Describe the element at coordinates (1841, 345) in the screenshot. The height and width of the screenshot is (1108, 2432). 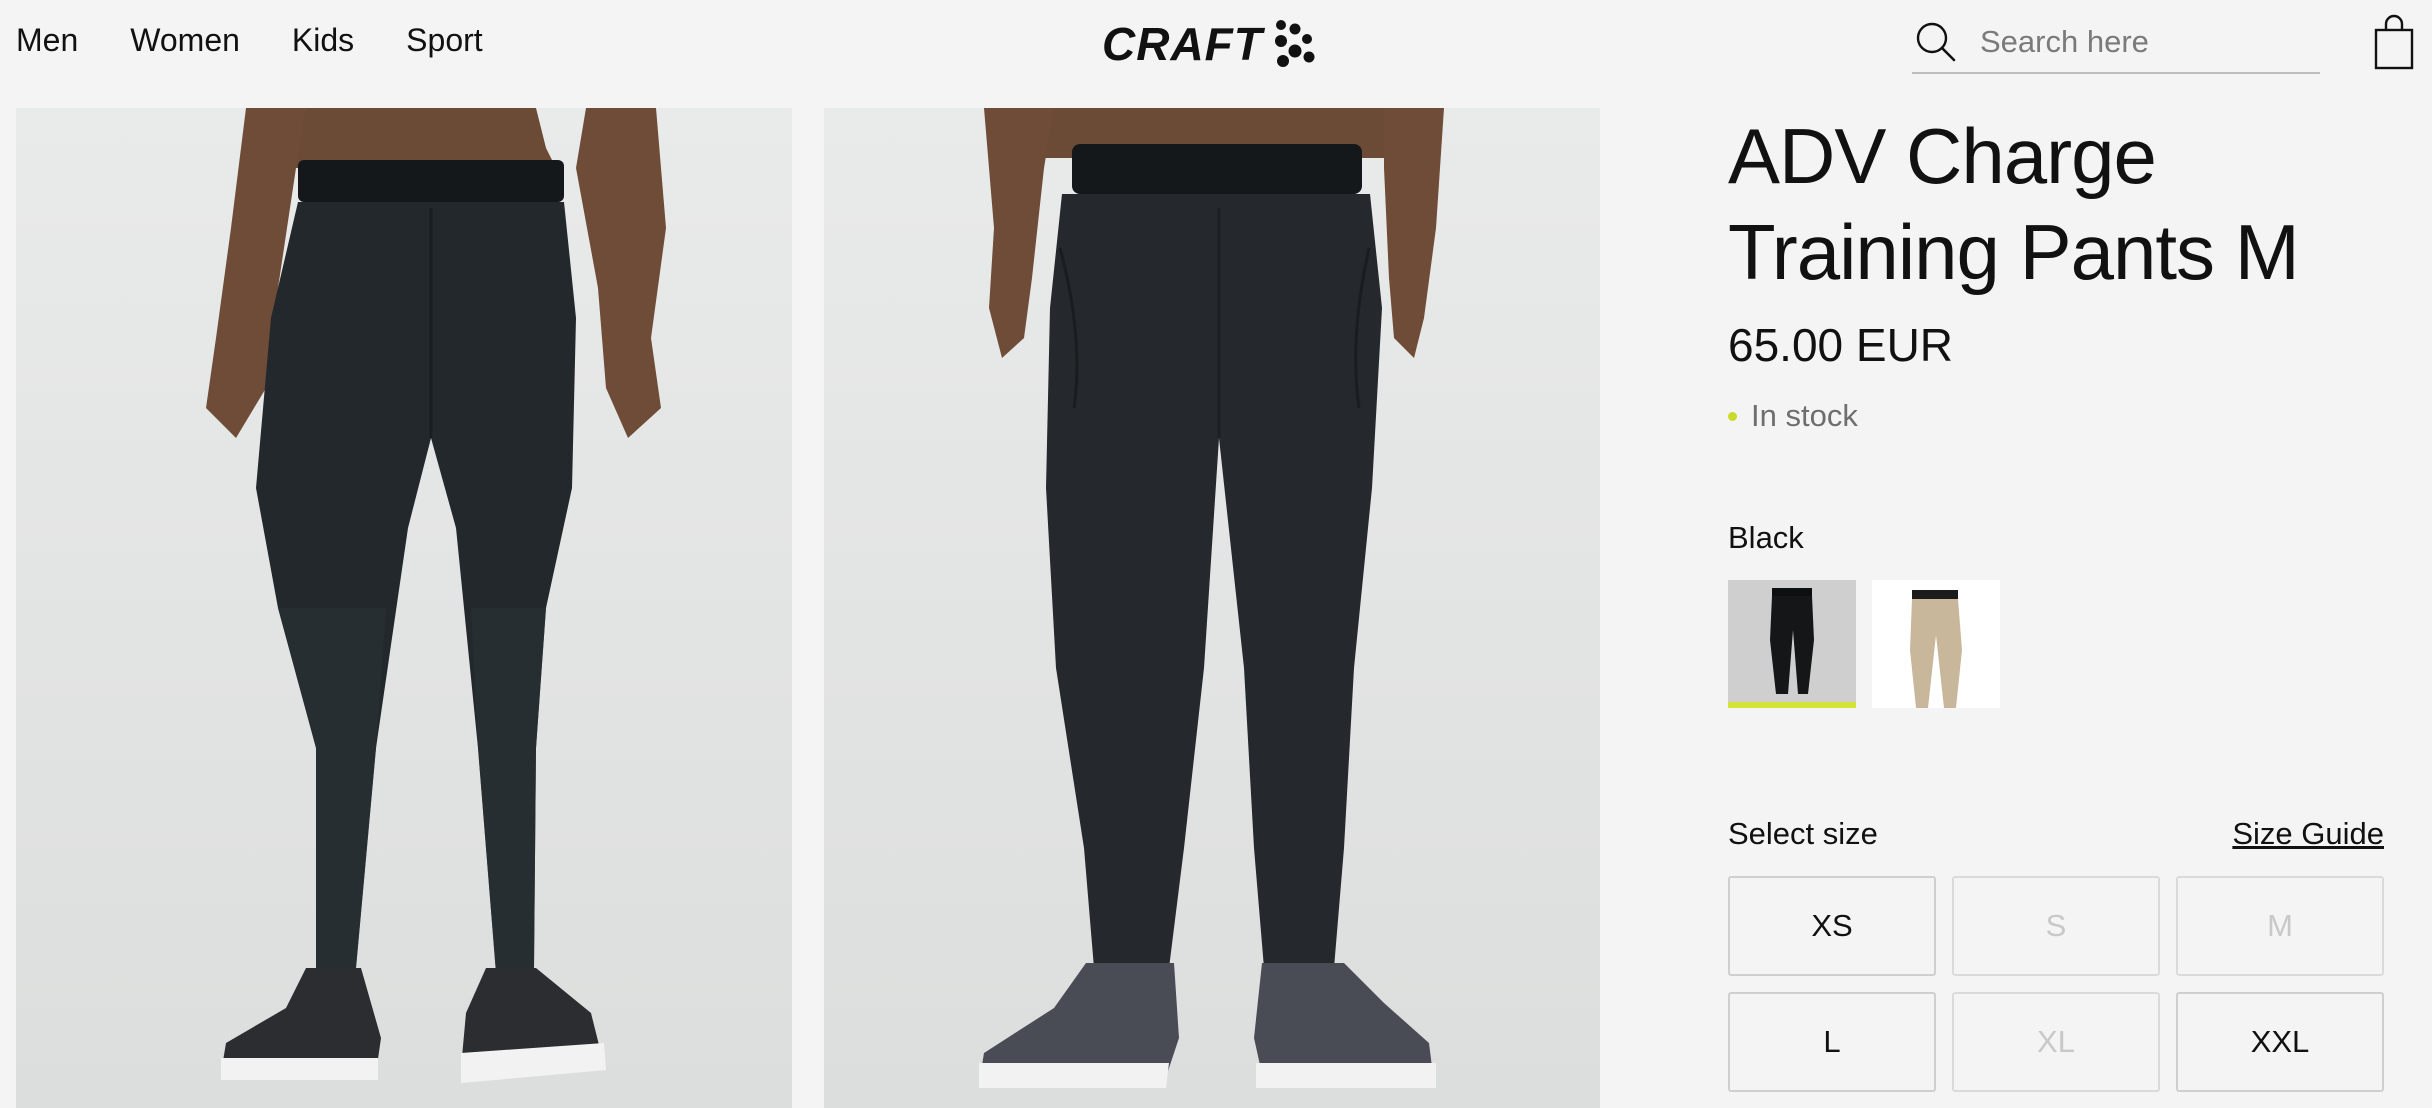
I see `product-price: 65.00 EUR` at that location.